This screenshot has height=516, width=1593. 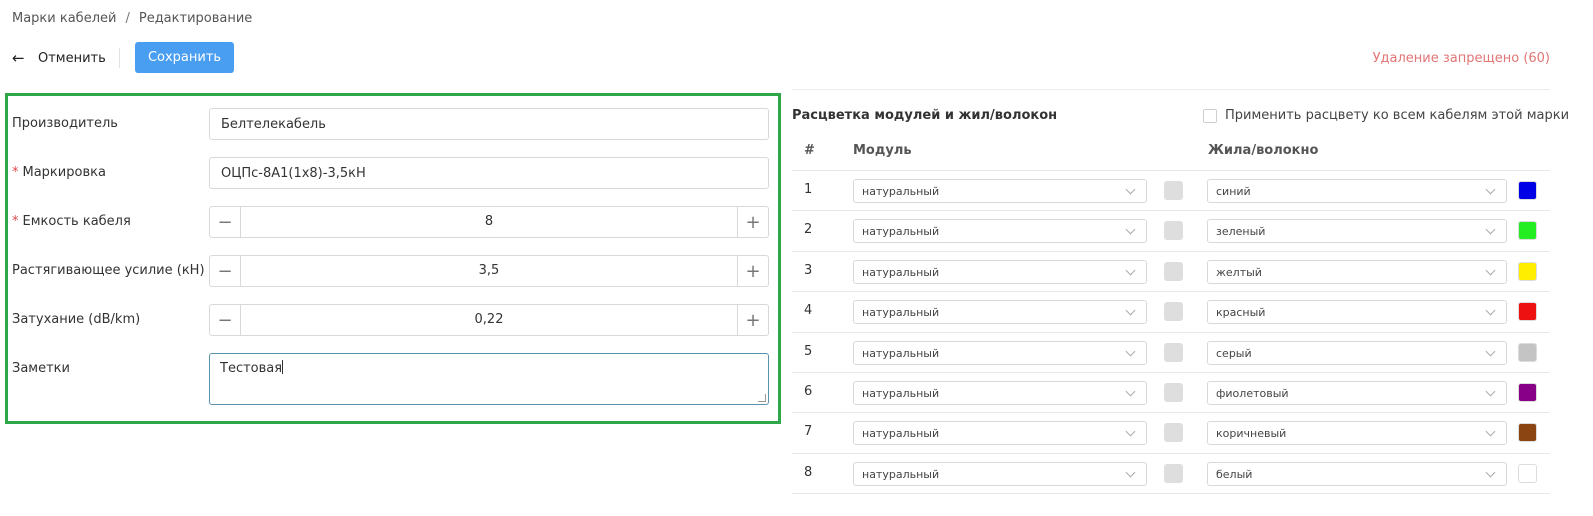 I want to click on marking-label: * Маркировка, so click(x=59, y=172).